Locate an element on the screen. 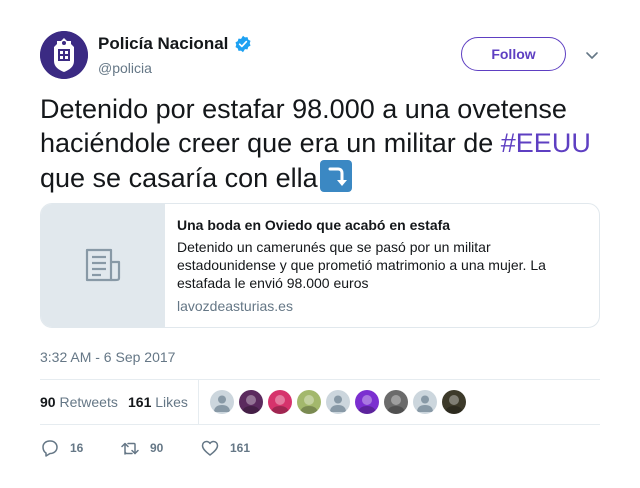 The width and height of the screenshot is (640, 488). retweet-button: 90 is located at coordinates (141, 448).